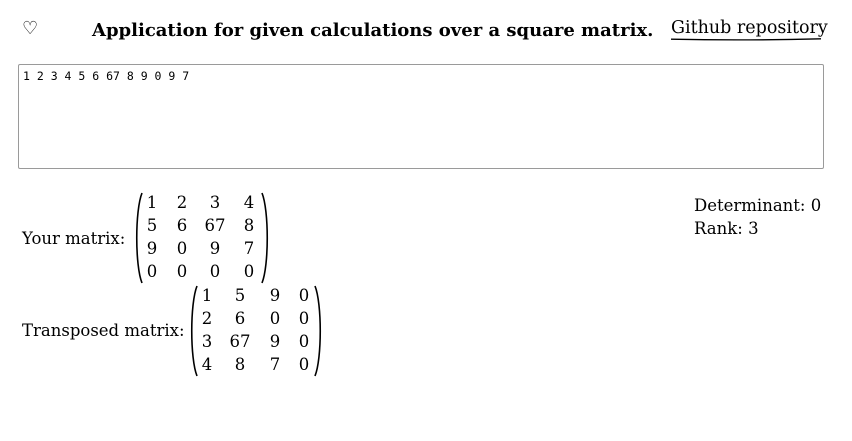 This screenshot has width=852, height=441. I want to click on rank-value: Rank: 3, so click(726, 228).